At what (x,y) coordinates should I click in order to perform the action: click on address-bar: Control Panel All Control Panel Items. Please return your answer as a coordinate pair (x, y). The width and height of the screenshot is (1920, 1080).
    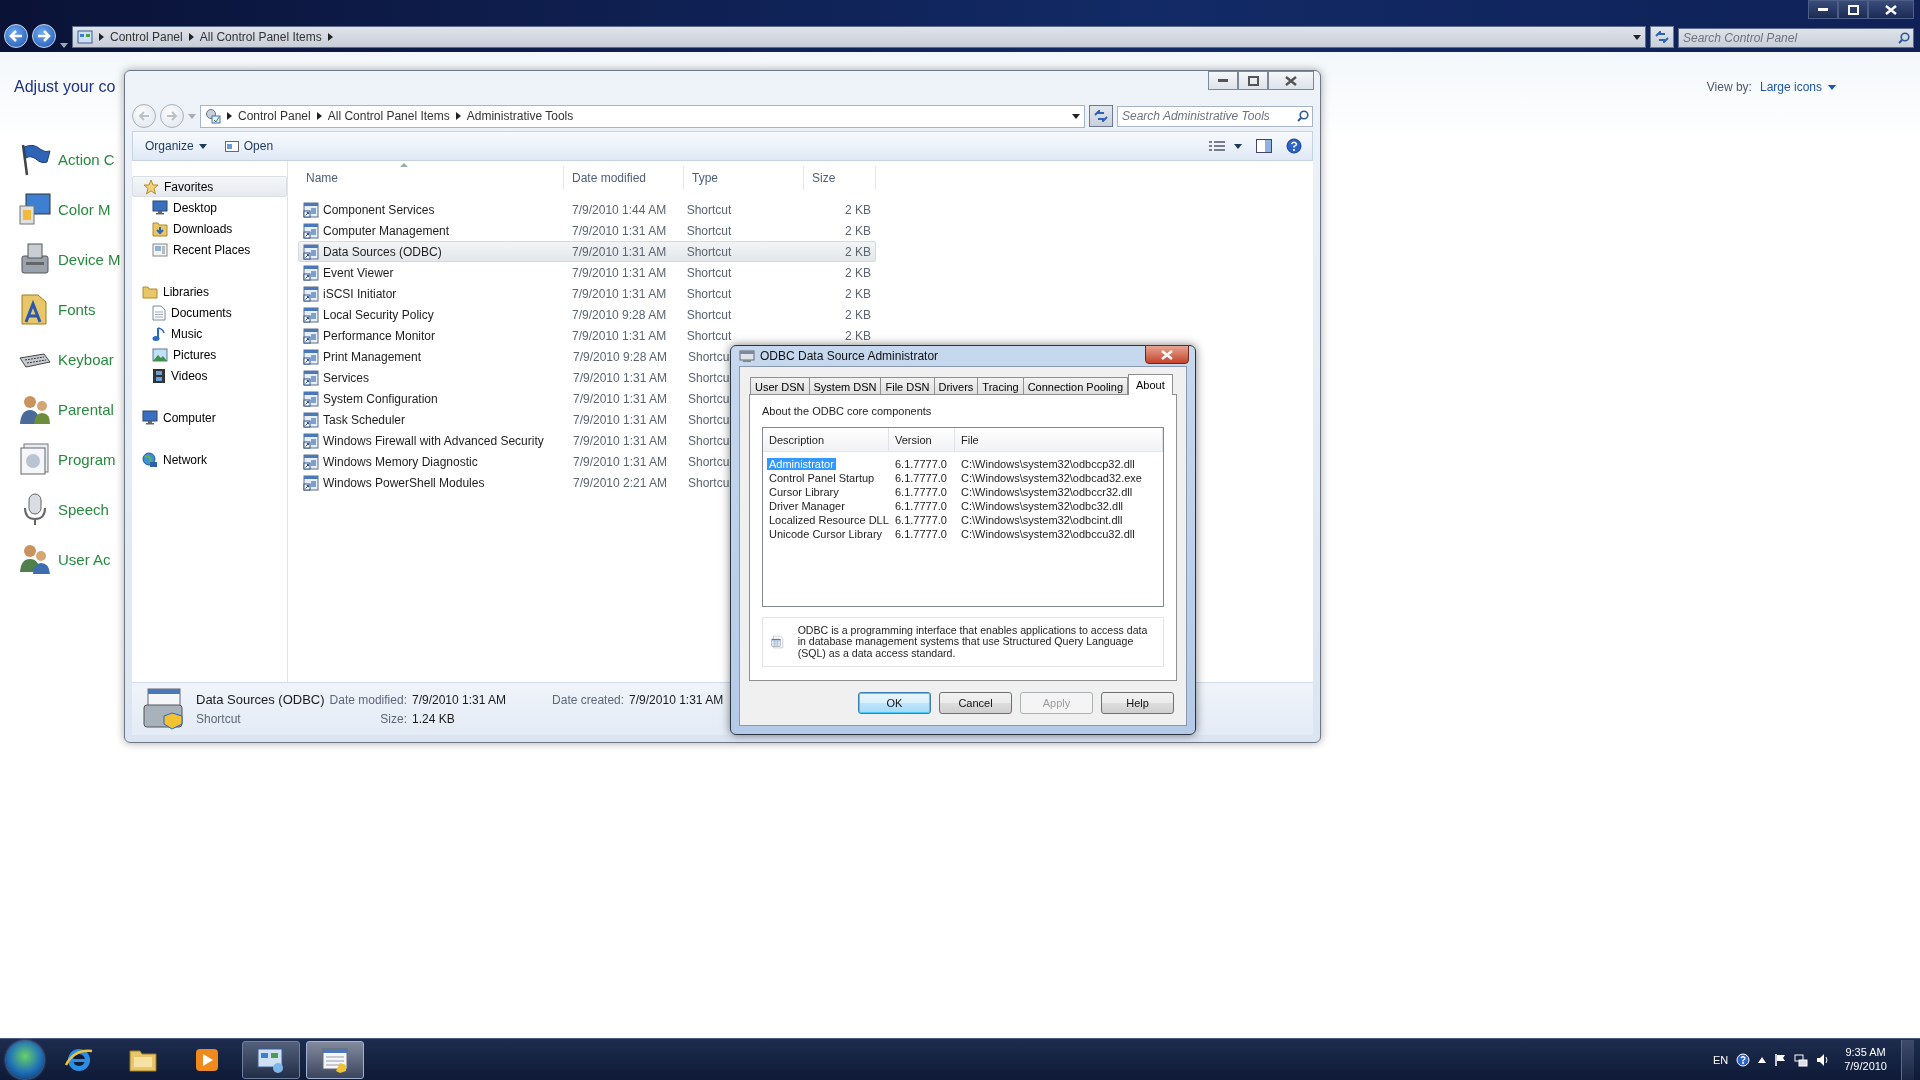
    Looking at the image, I should click on (859, 37).